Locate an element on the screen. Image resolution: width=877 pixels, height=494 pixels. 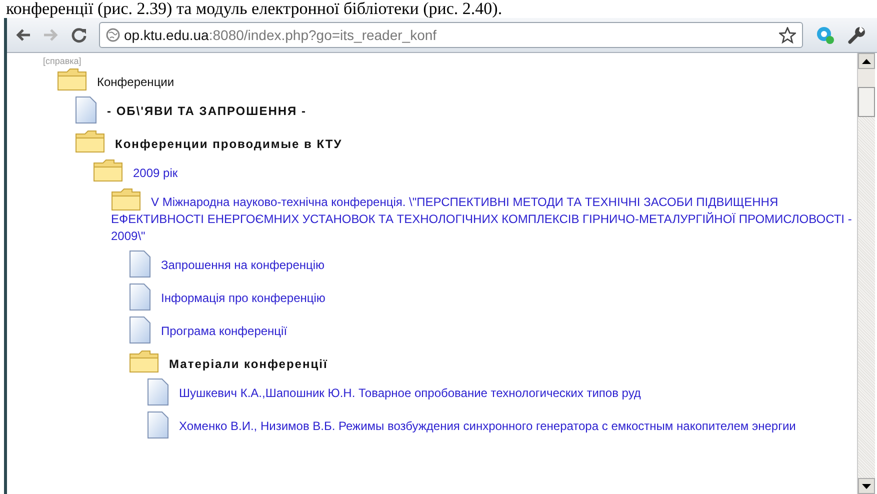
tree-link: 2009 рік is located at coordinates (475, 171).